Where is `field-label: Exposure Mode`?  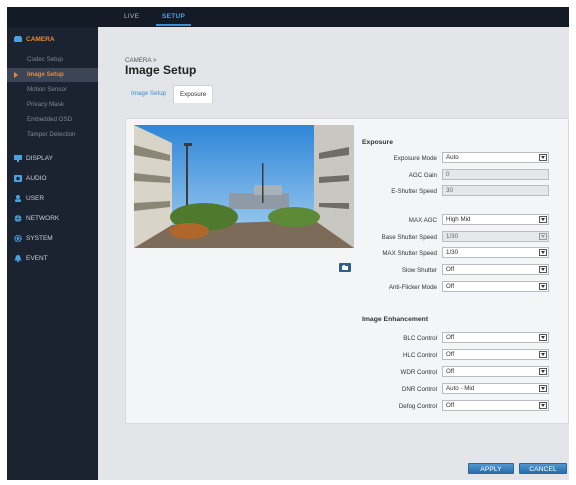 field-label: Exposure Mode is located at coordinates (415, 158).